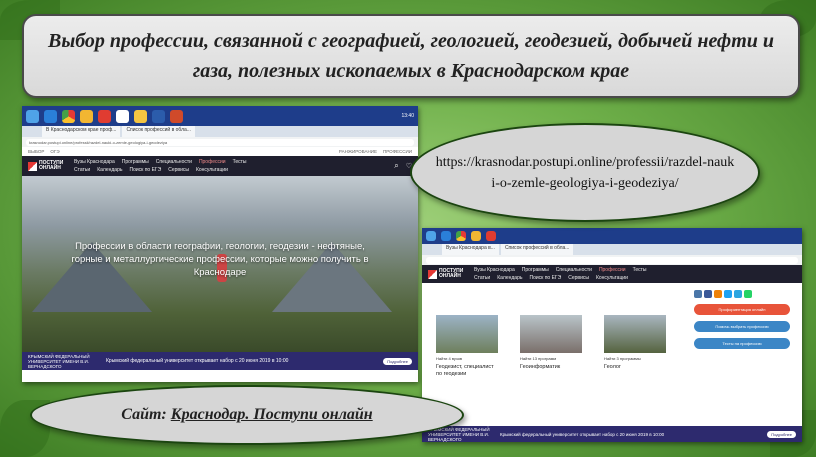  Describe the element at coordinates (407, 116) in the screenshot. I see `clock: 13:40` at that location.